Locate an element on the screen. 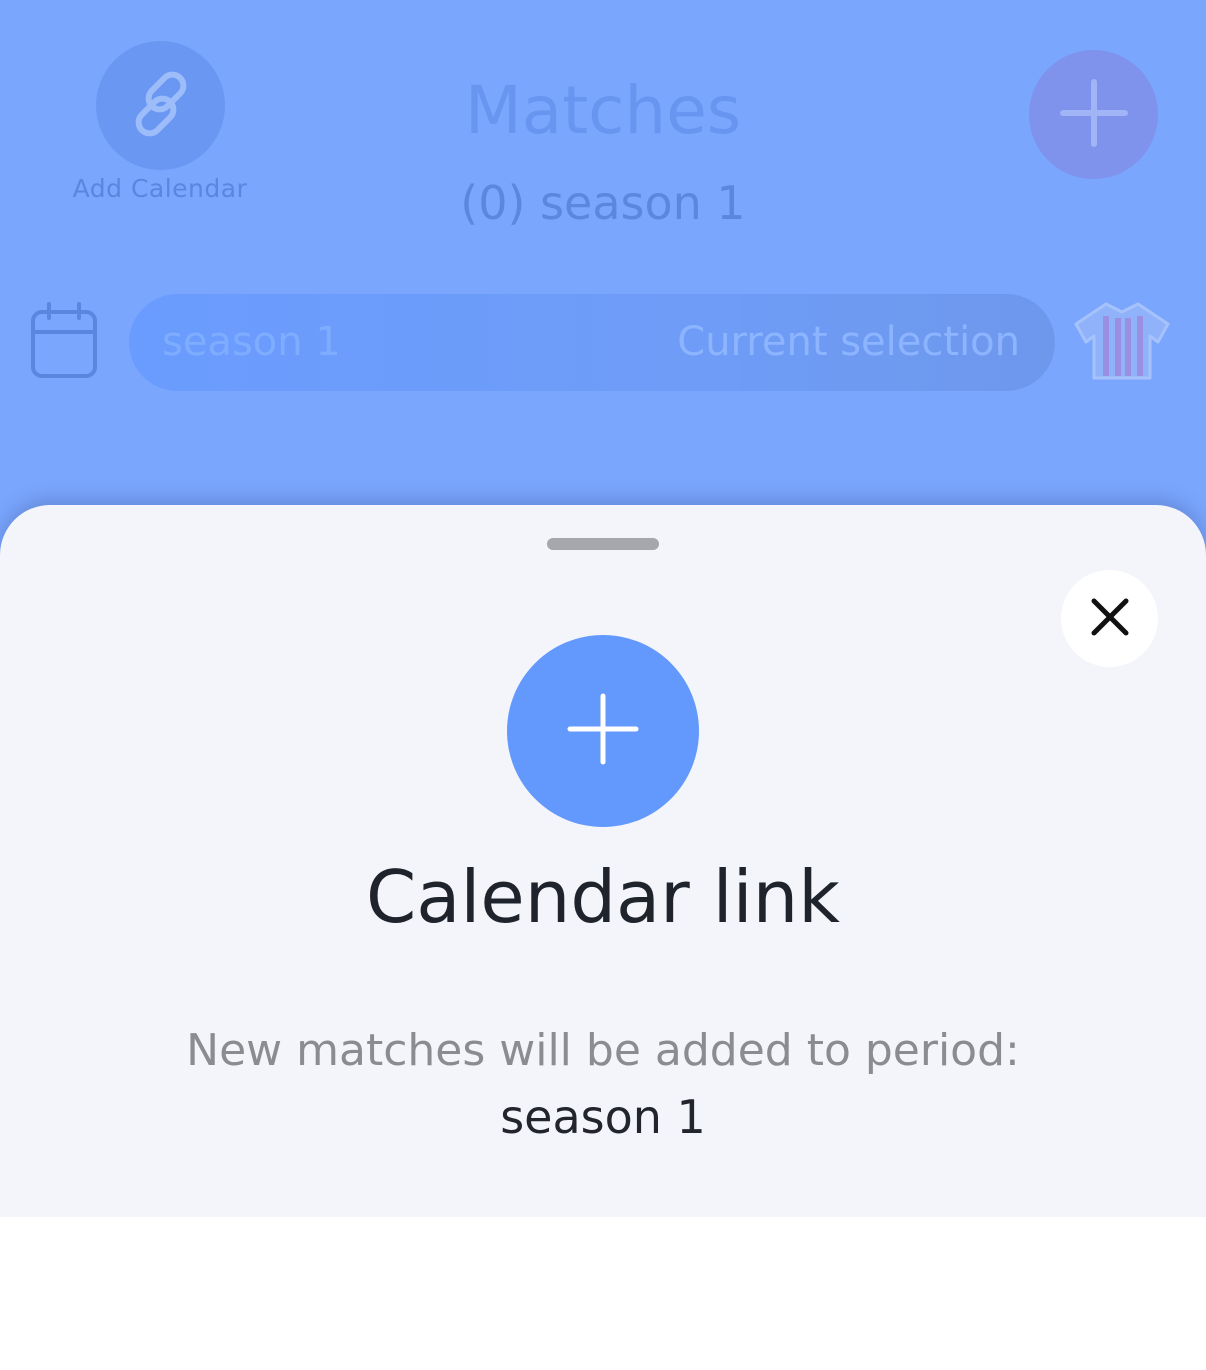 Image resolution: width=1206 pixels, height=1370 pixels. calendar-icon is located at coordinates (64, 343).